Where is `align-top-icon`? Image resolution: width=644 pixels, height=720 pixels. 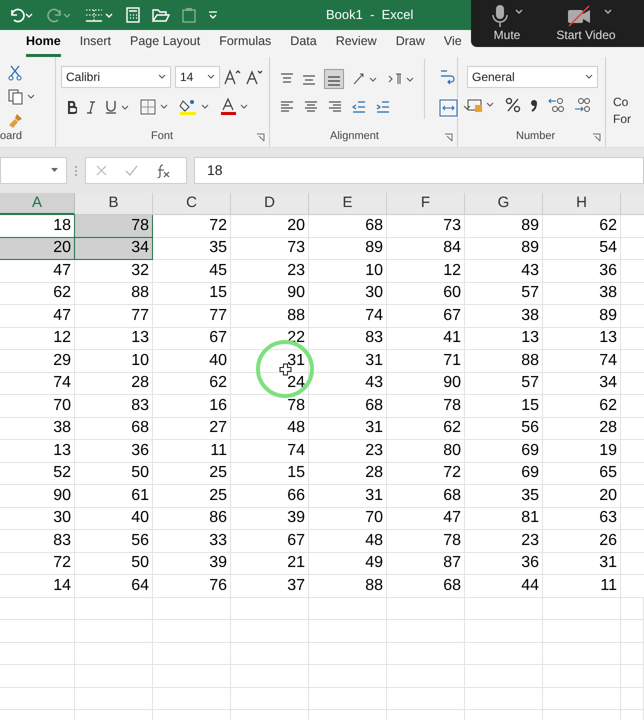 align-top-icon is located at coordinates (287, 79).